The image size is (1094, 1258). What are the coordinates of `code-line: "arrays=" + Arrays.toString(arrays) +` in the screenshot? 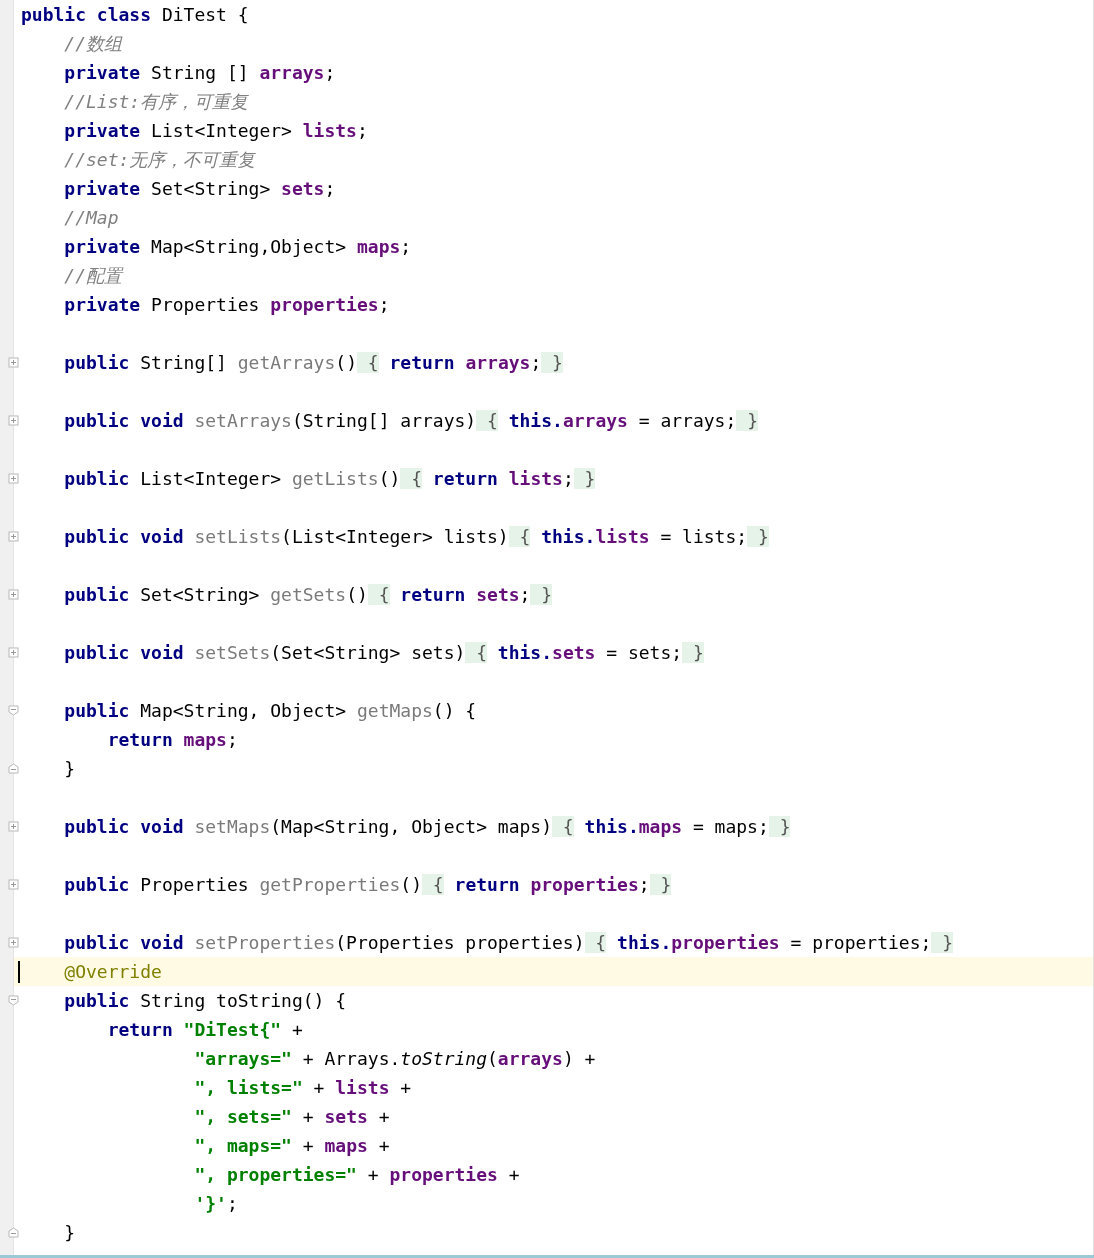 It's located at (394, 1059).